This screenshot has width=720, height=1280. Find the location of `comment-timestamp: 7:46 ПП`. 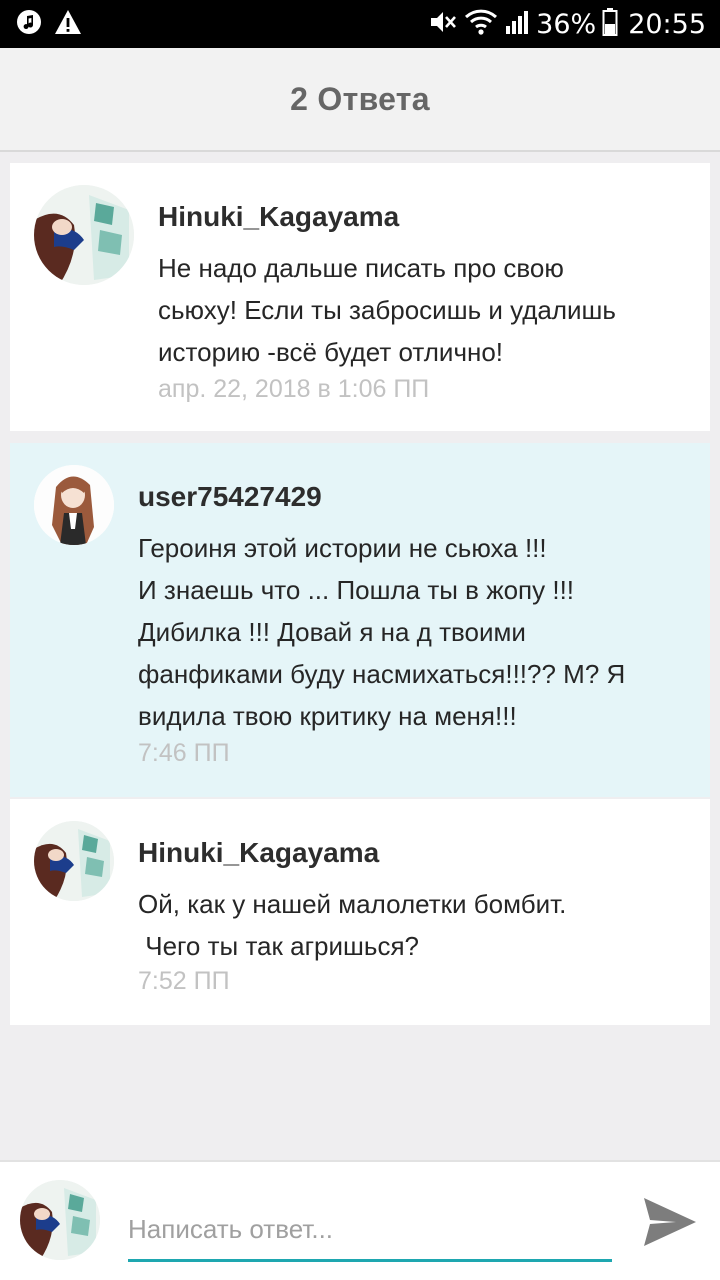

comment-timestamp: 7:46 ПП is located at coordinates (184, 753).